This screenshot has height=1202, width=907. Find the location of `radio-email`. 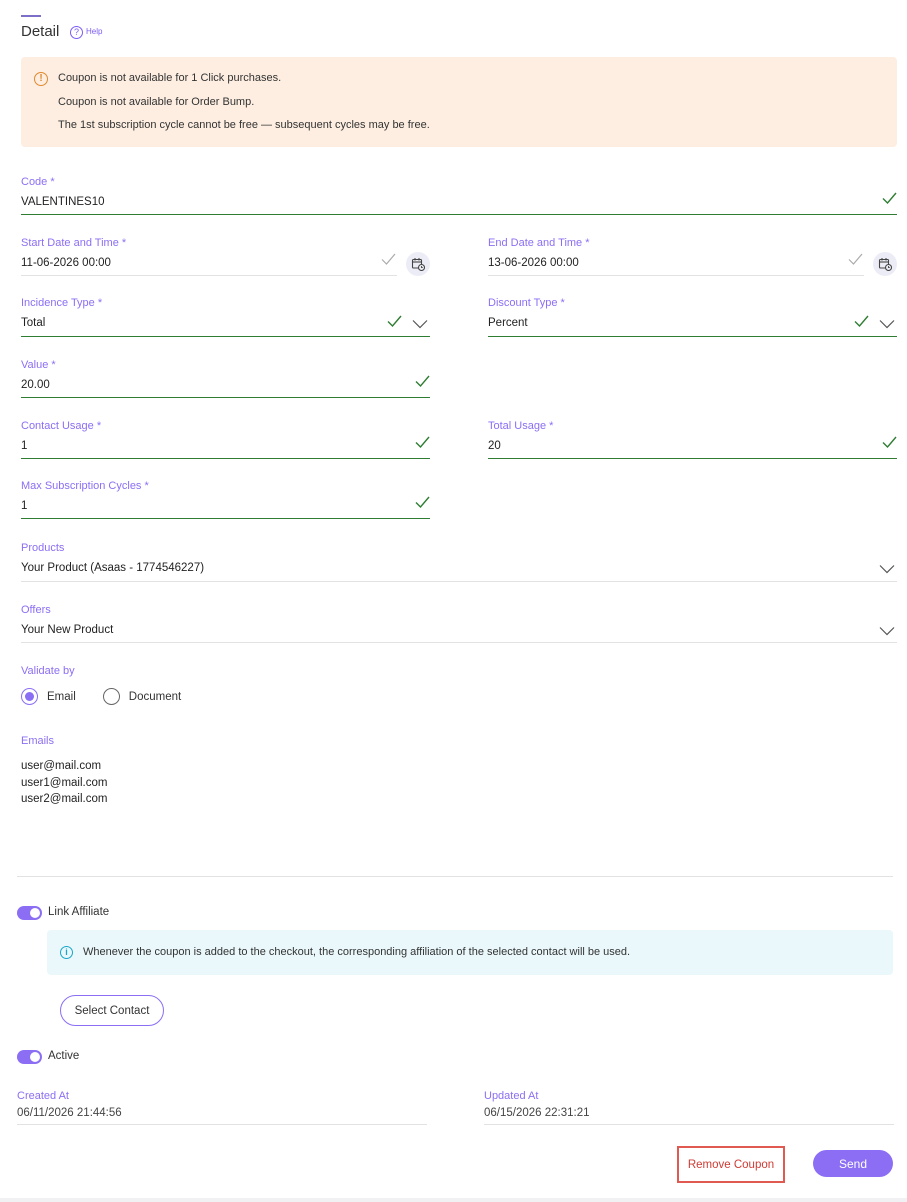

radio-email is located at coordinates (29, 696).